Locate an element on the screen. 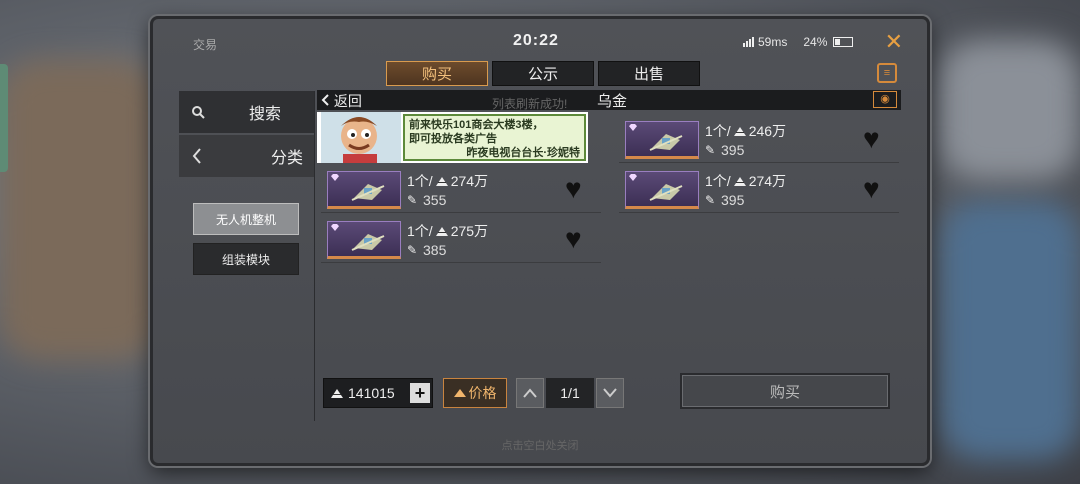  category-label: 分类 is located at coordinates (286, 158).